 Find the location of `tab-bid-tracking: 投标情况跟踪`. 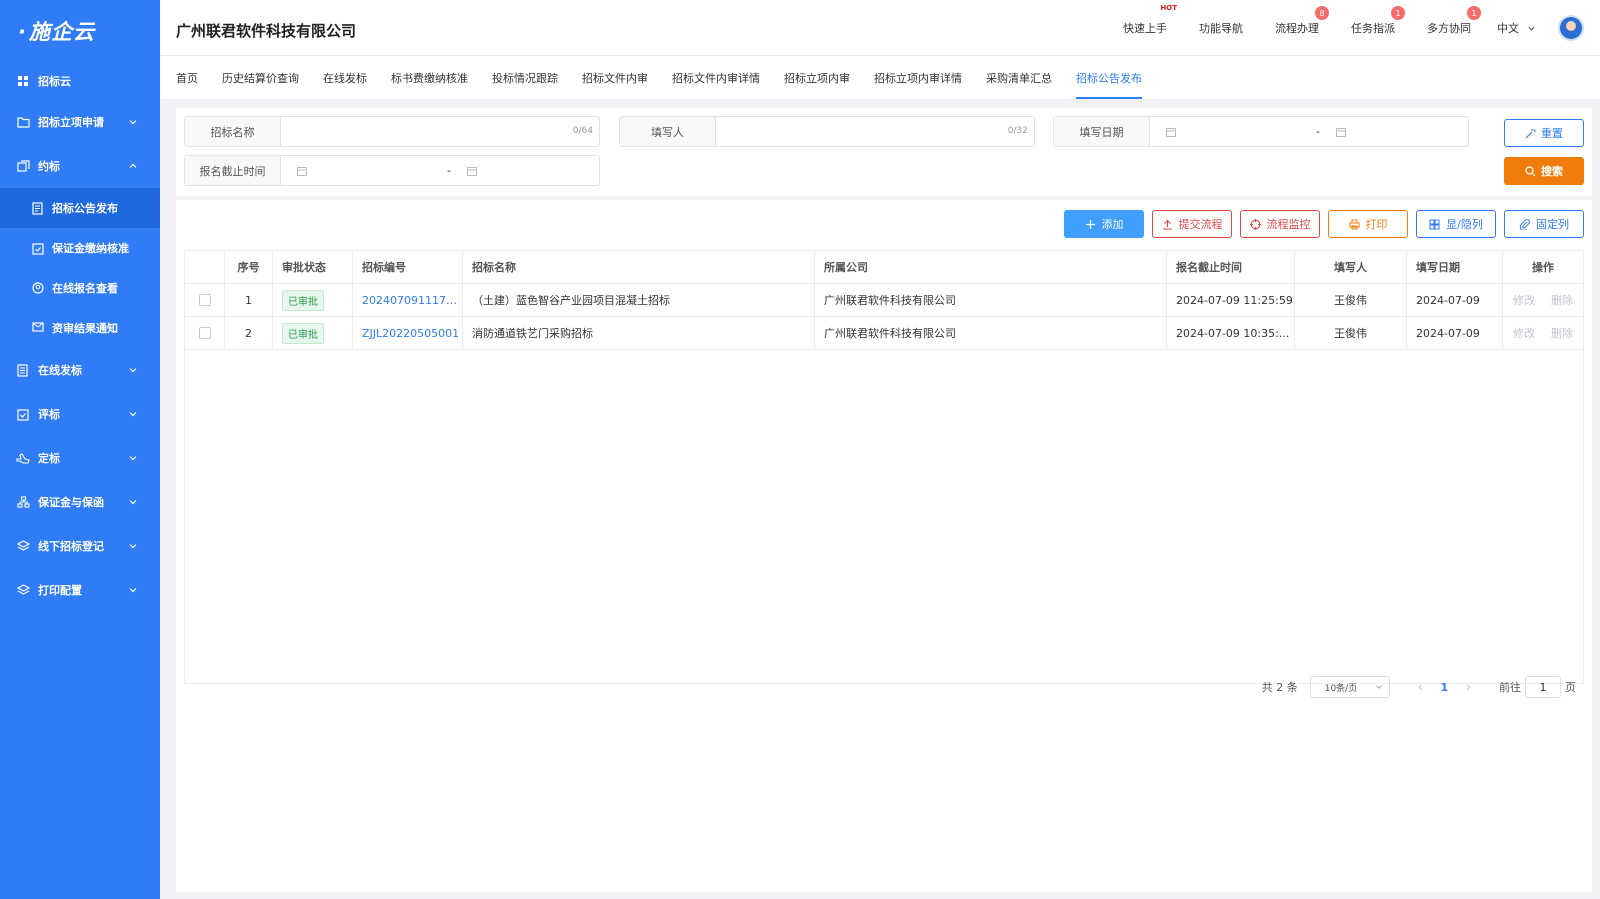

tab-bid-tracking: 投标情况跟踪 is located at coordinates (525, 78).